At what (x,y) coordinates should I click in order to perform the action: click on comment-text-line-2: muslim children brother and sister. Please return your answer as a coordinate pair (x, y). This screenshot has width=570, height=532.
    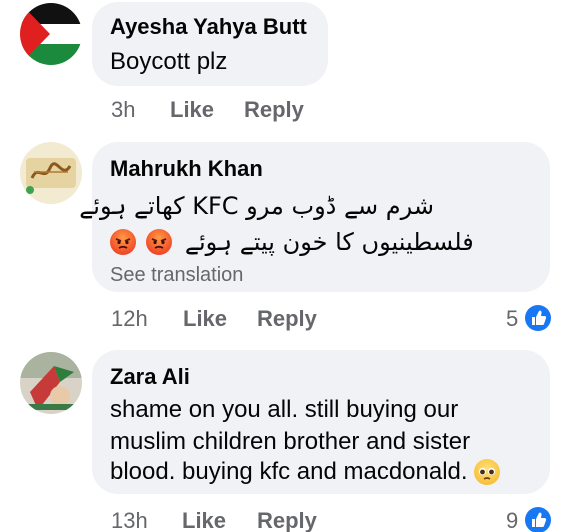
    Looking at the image, I should click on (290, 441).